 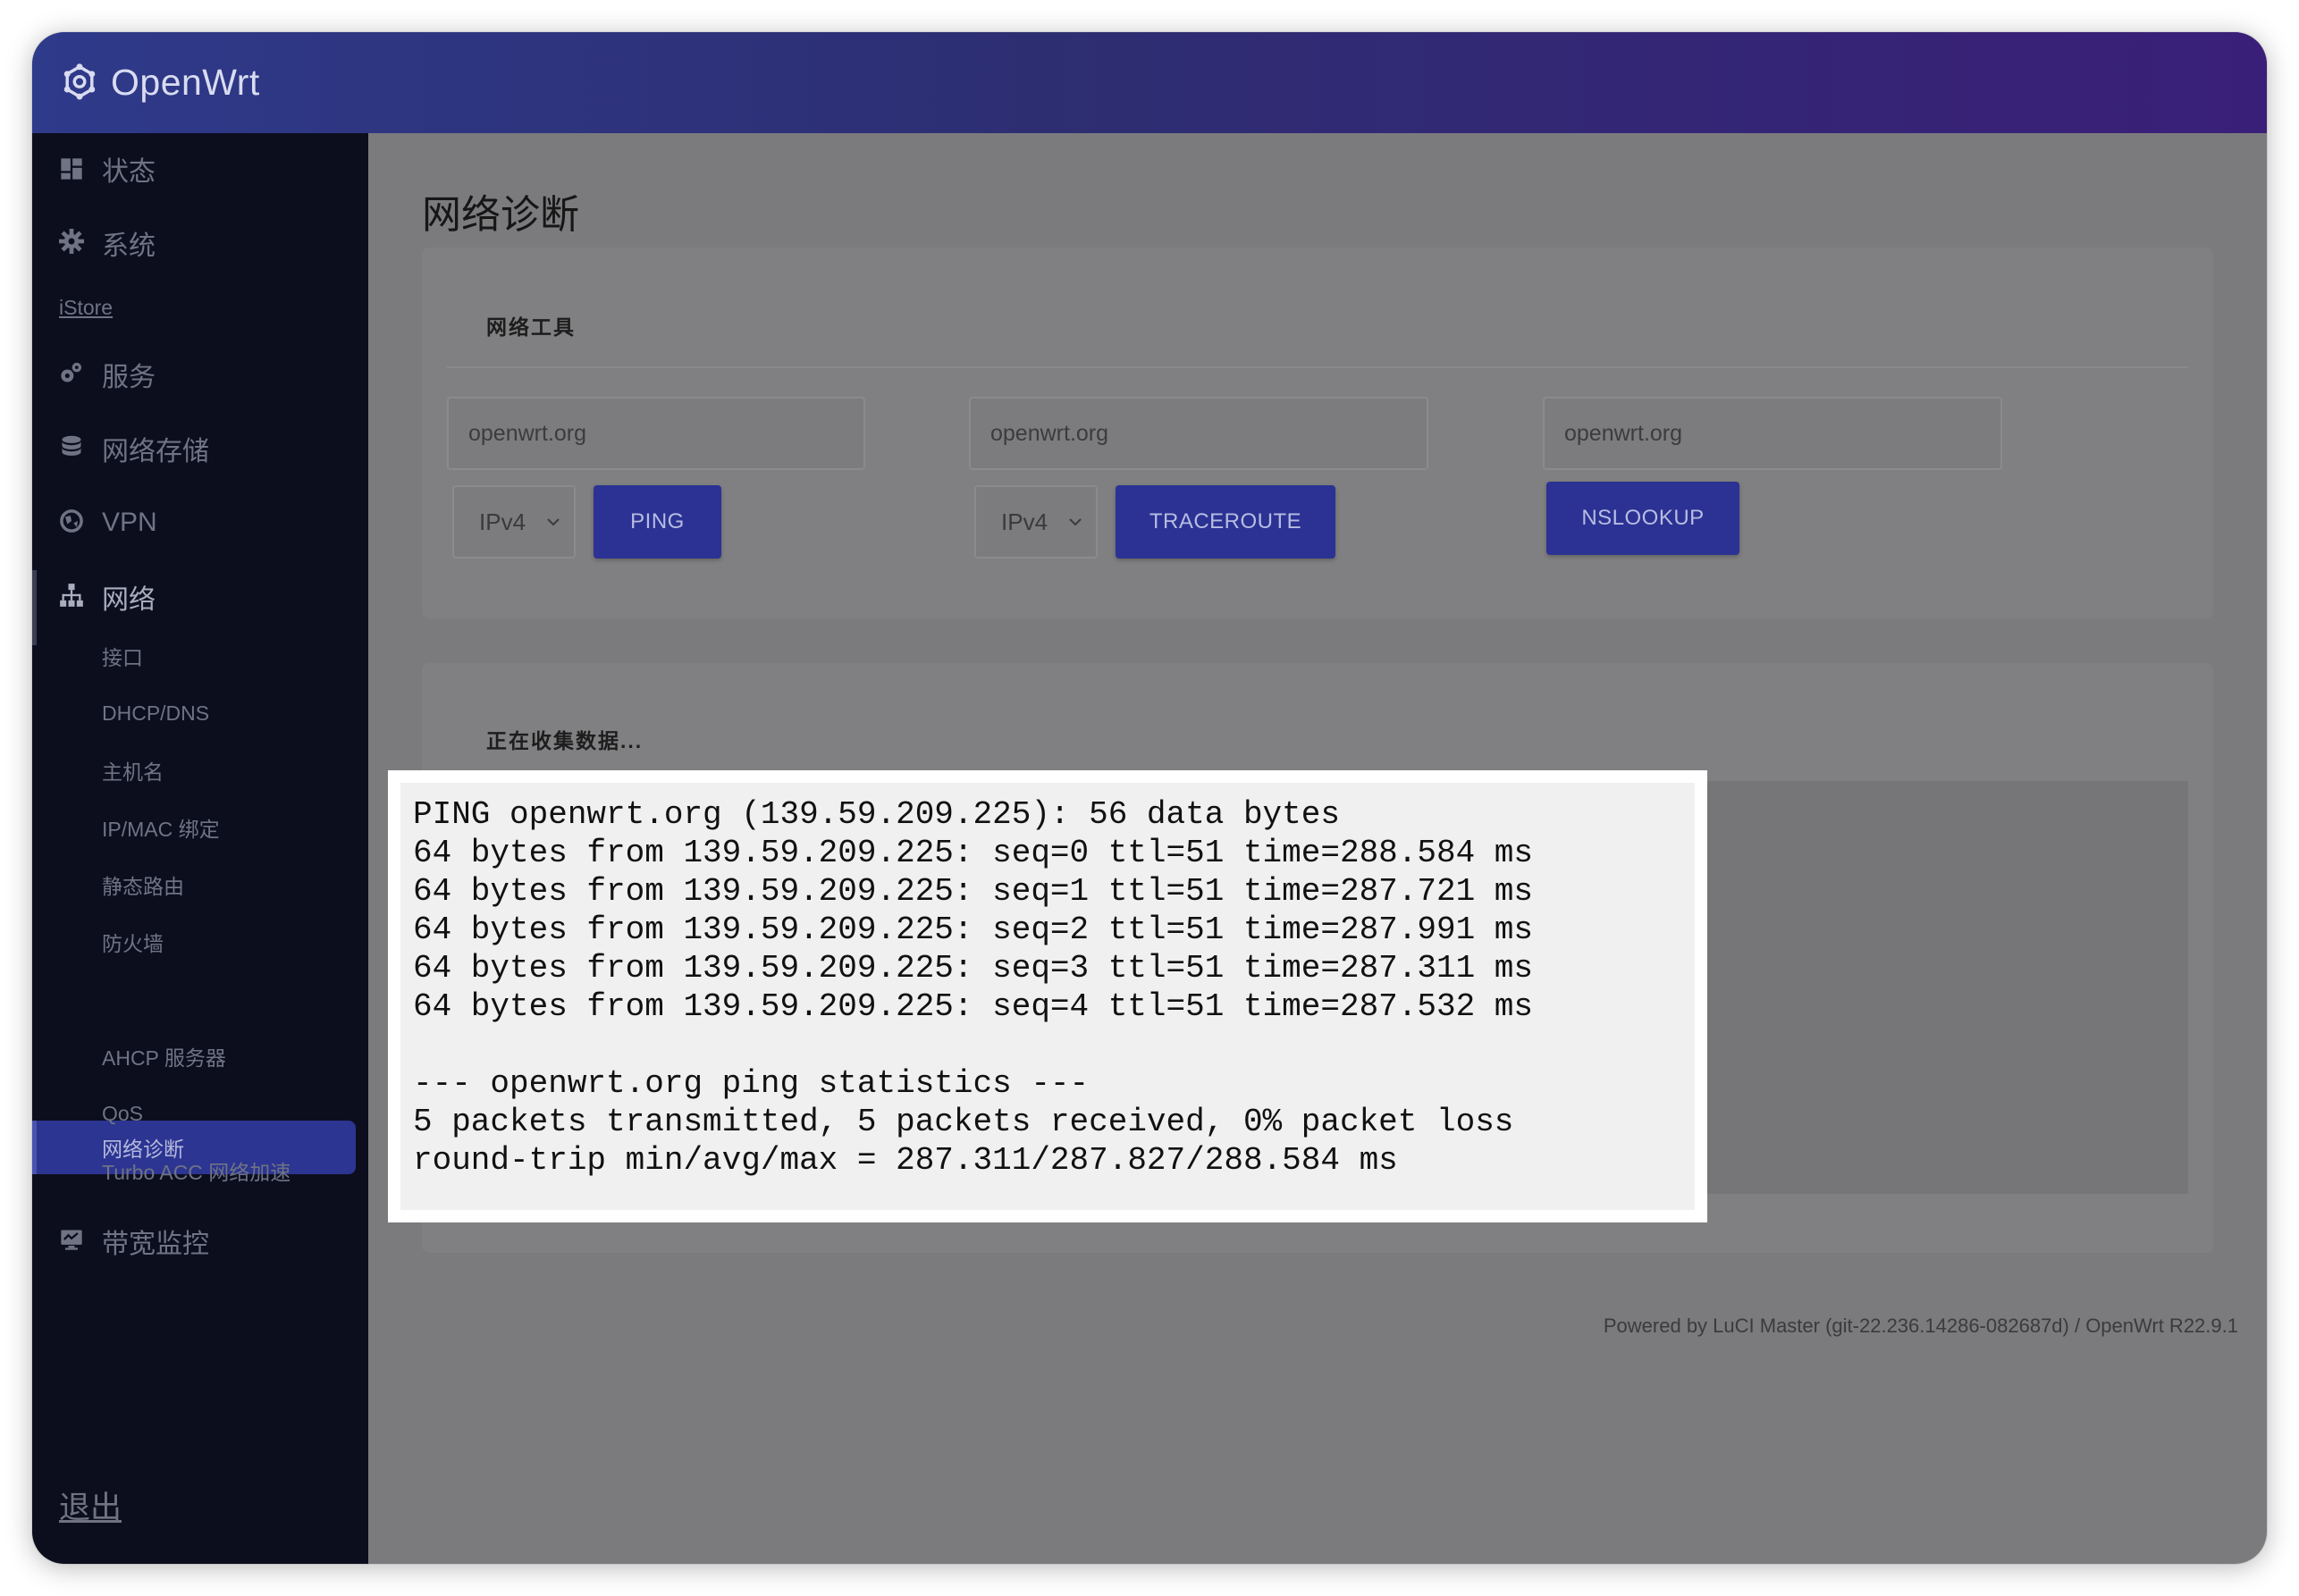 I want to click on sidebar-subitem-label: 静态路由, so click(x=143, y=886).